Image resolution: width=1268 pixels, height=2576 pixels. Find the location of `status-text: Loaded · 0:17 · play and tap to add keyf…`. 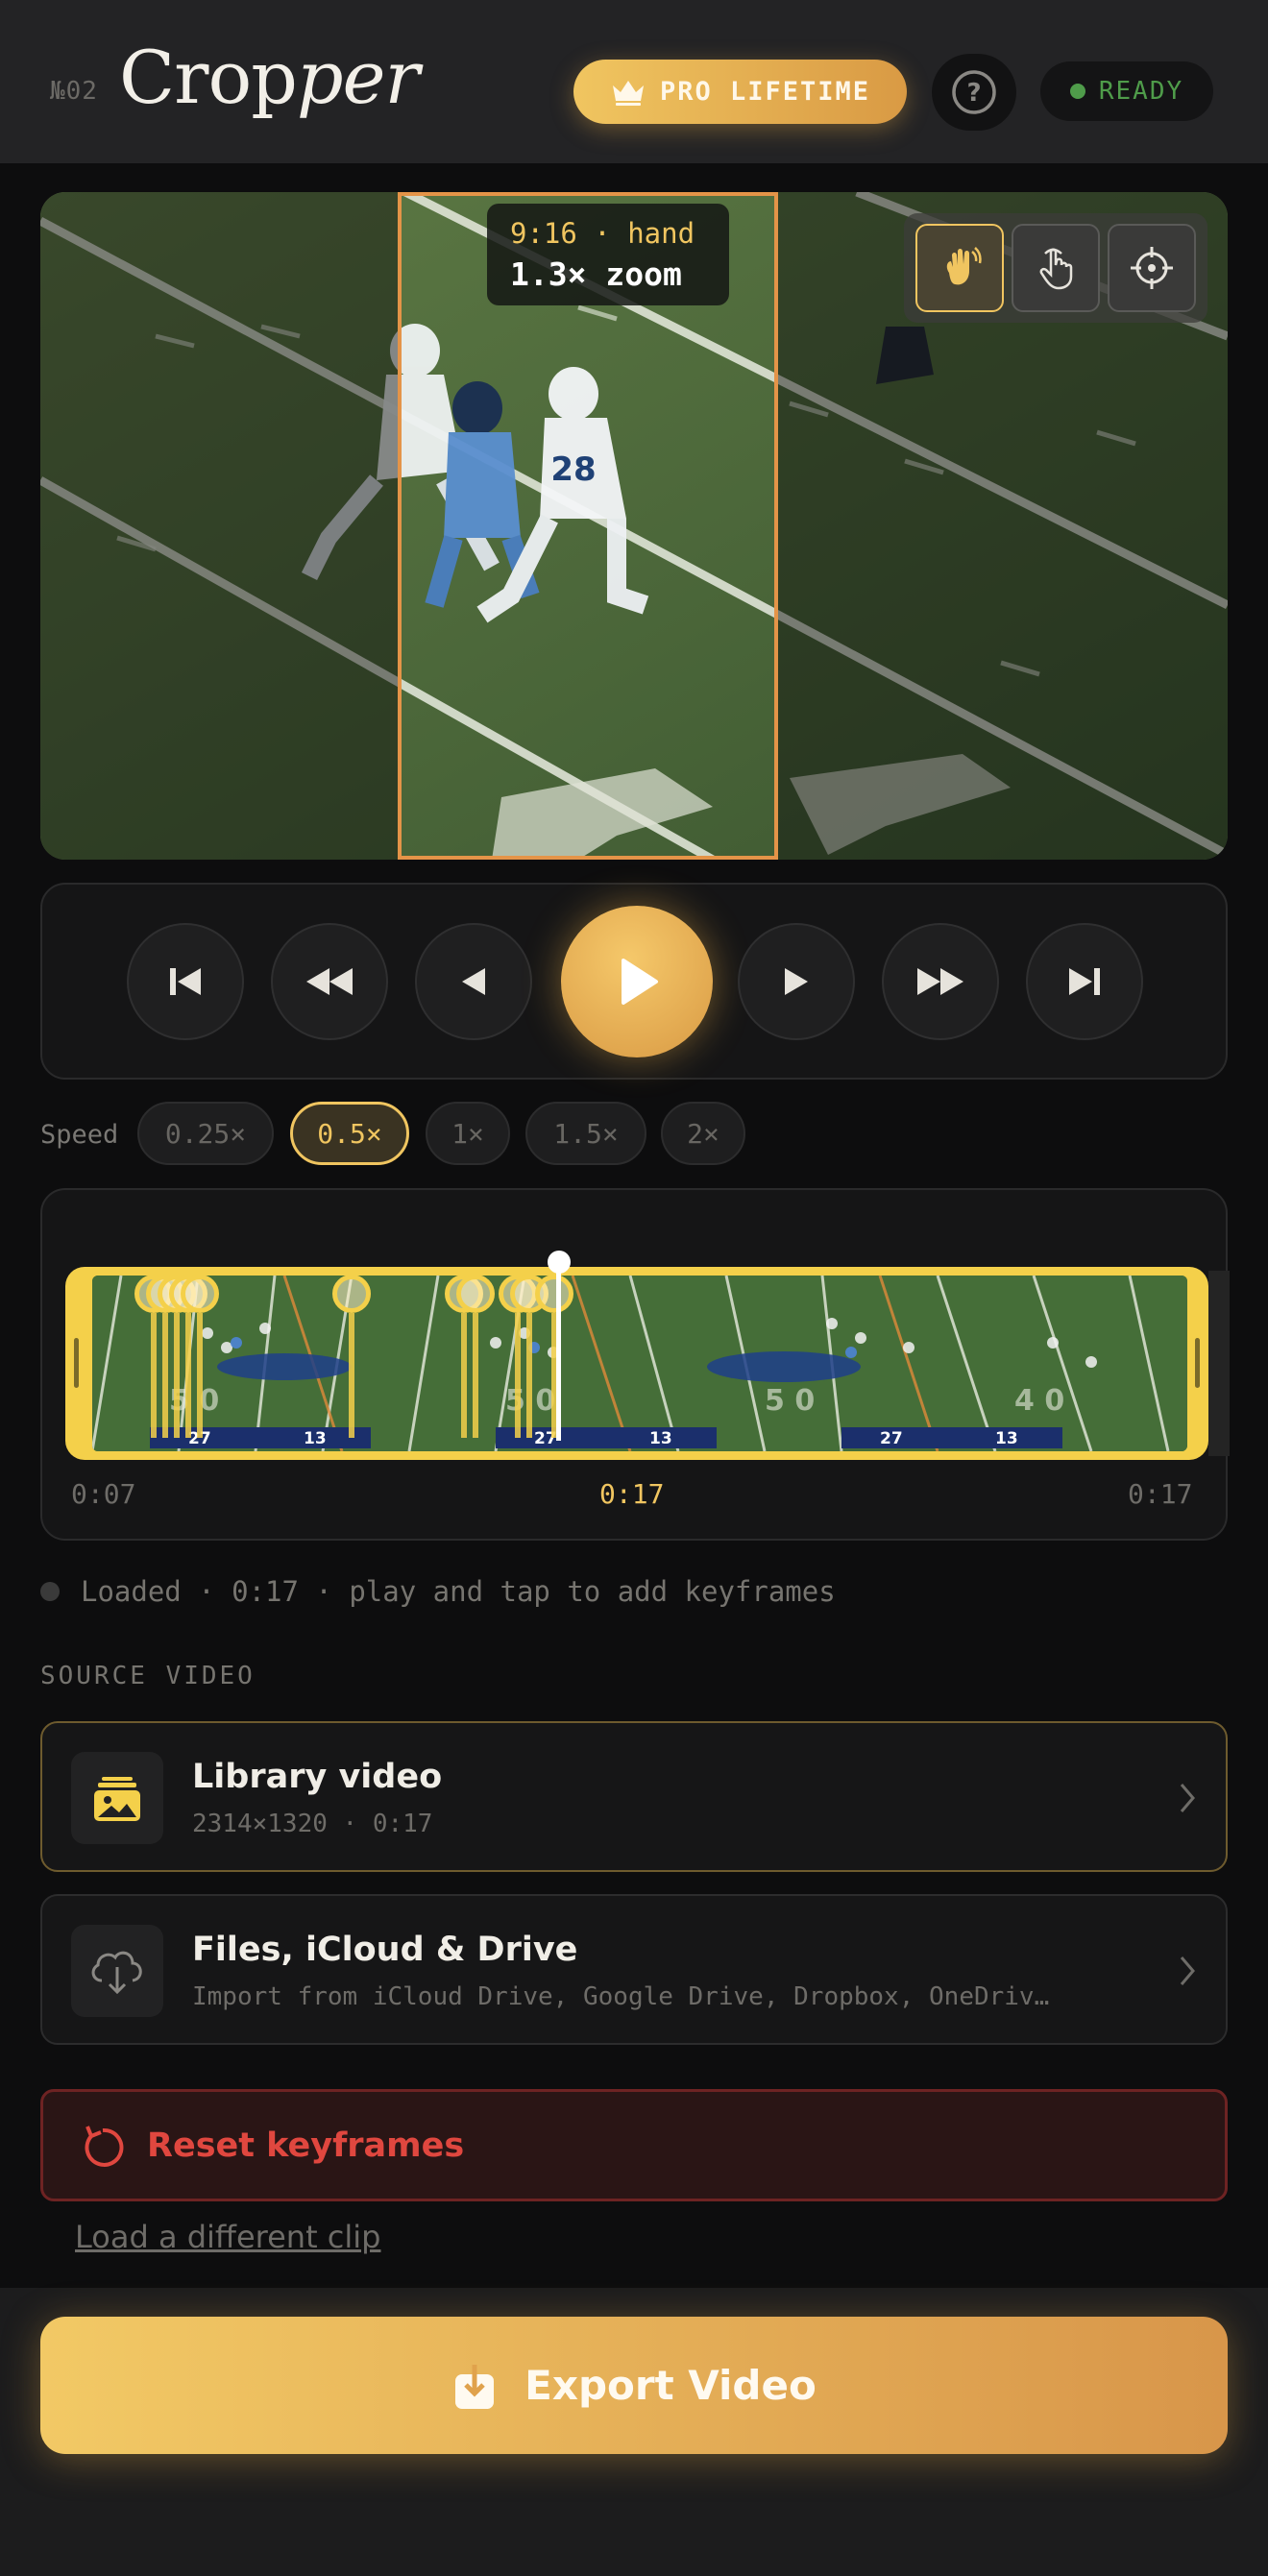

status-text: Loaded · 0:17 · play and tap to add keyf… is located at coordinates (458, 1591).